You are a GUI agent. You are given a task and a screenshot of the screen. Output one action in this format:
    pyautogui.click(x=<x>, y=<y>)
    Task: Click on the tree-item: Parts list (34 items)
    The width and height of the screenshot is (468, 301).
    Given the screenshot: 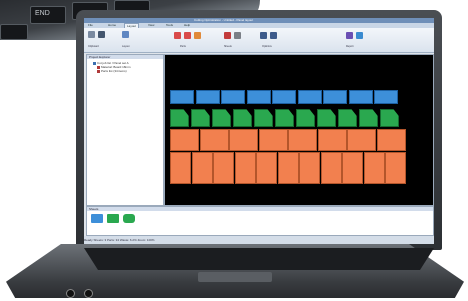 What is the action you would take?
    pyautogui.click(x=112, y=71)
    